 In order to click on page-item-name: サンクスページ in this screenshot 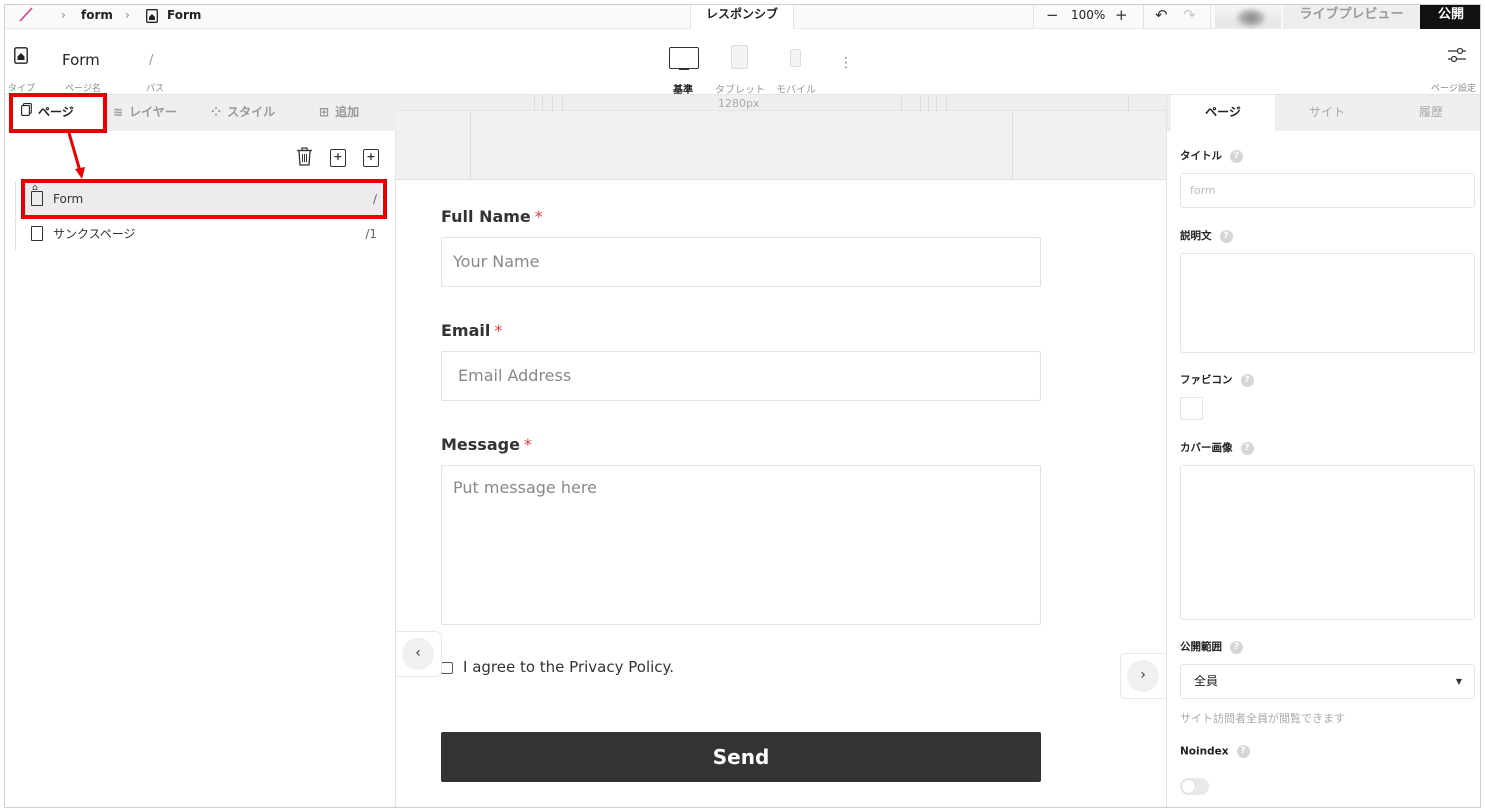, I will do `click(94, 234)`.